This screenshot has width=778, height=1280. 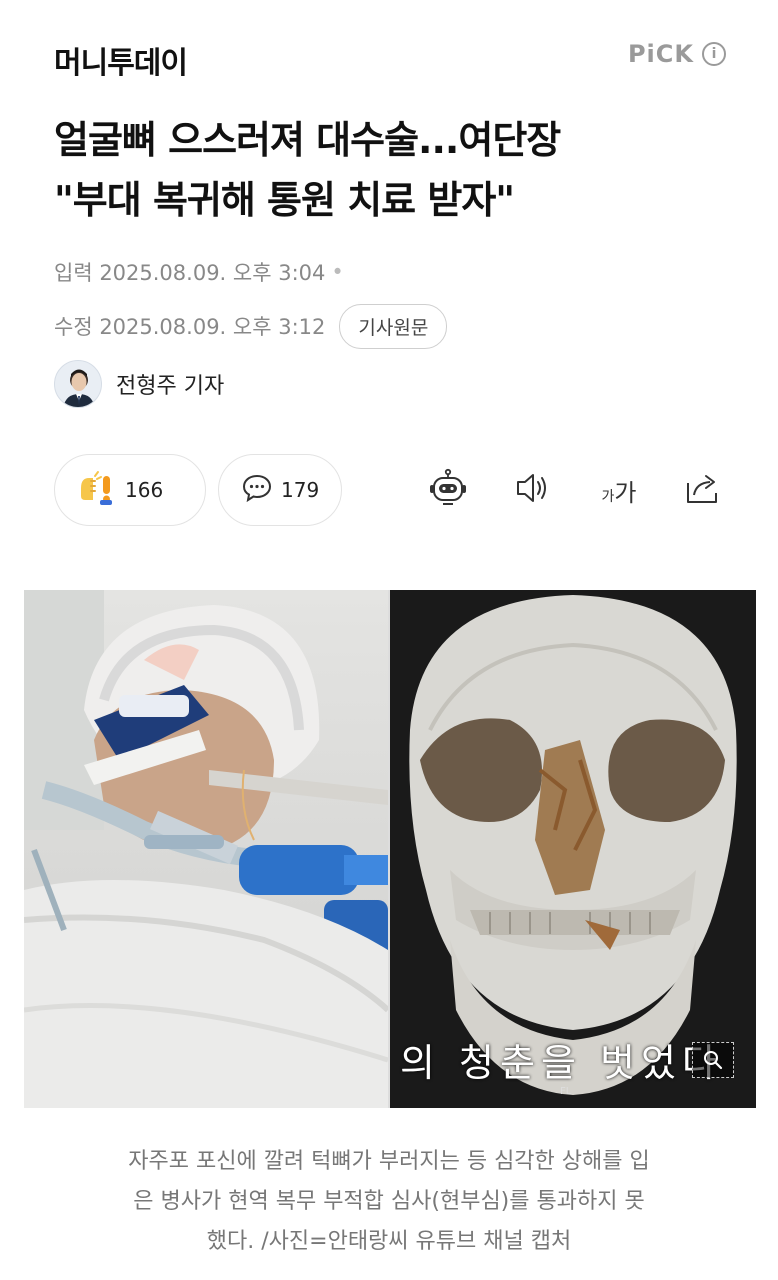 I want to click on reaction-icon, so click(x=97, y=490).